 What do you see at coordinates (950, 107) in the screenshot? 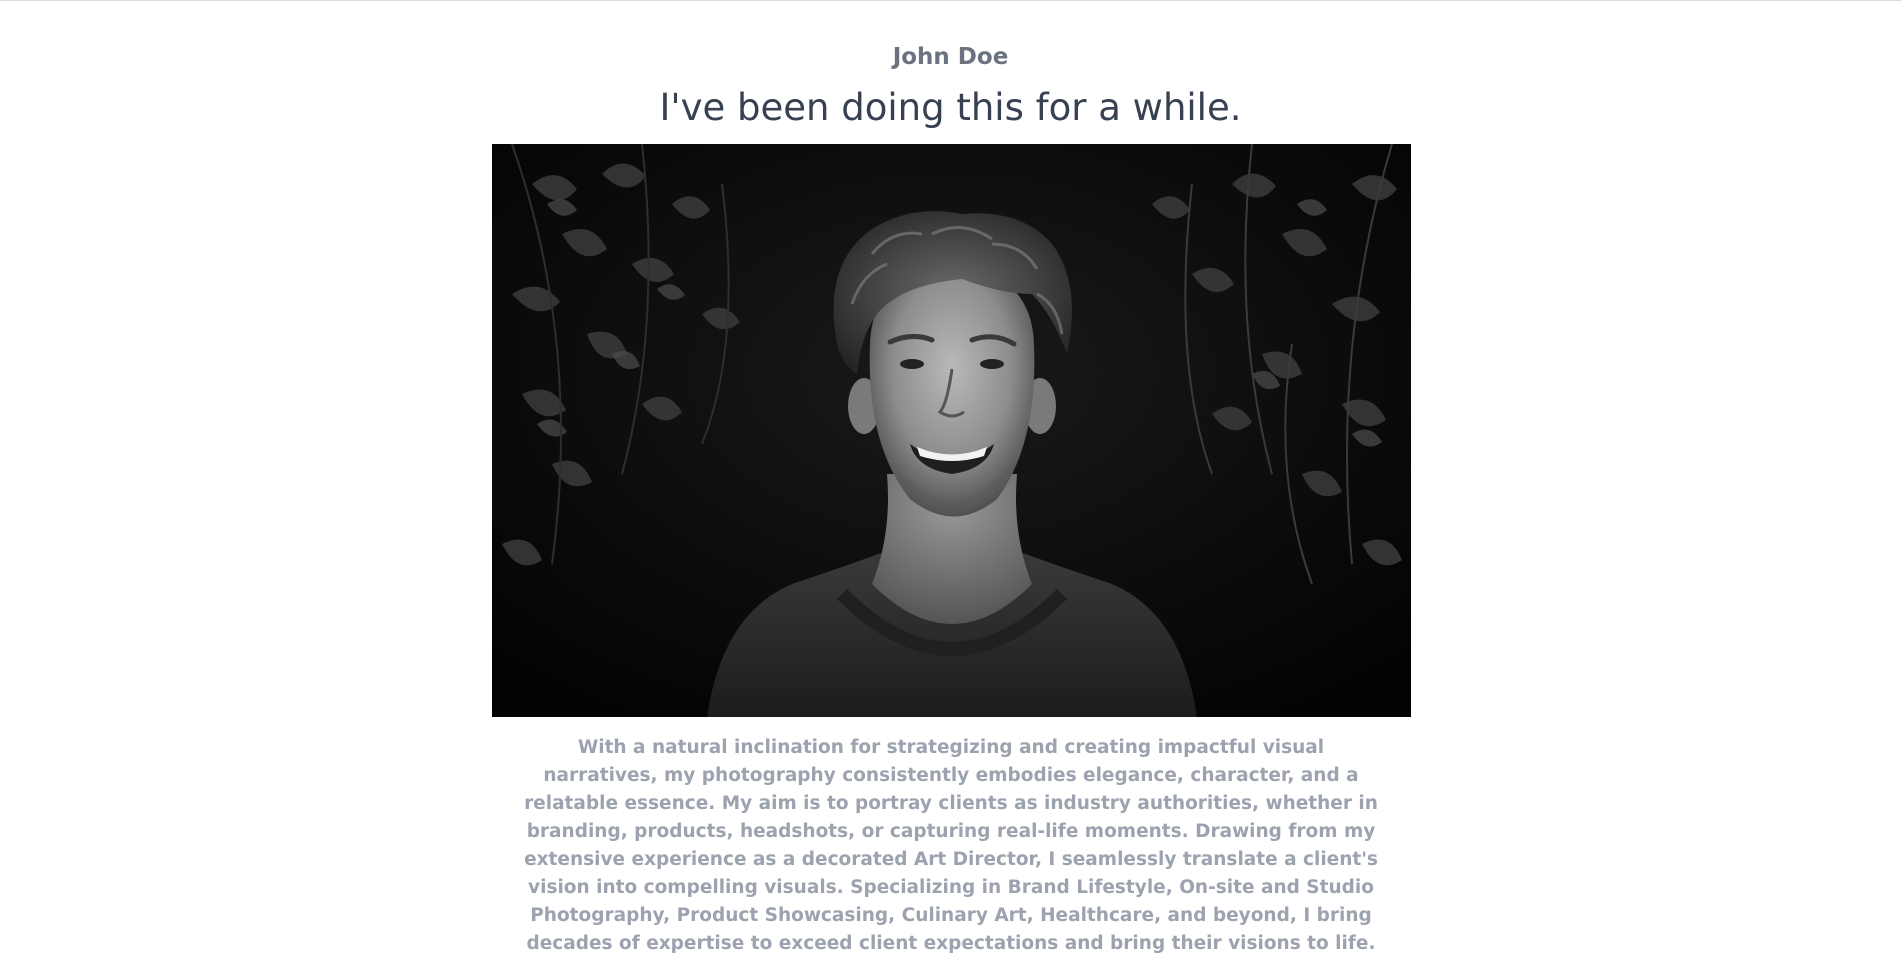
I see `profile-tagline: I've been doing this for a while.` at bounding box center [950, 107].